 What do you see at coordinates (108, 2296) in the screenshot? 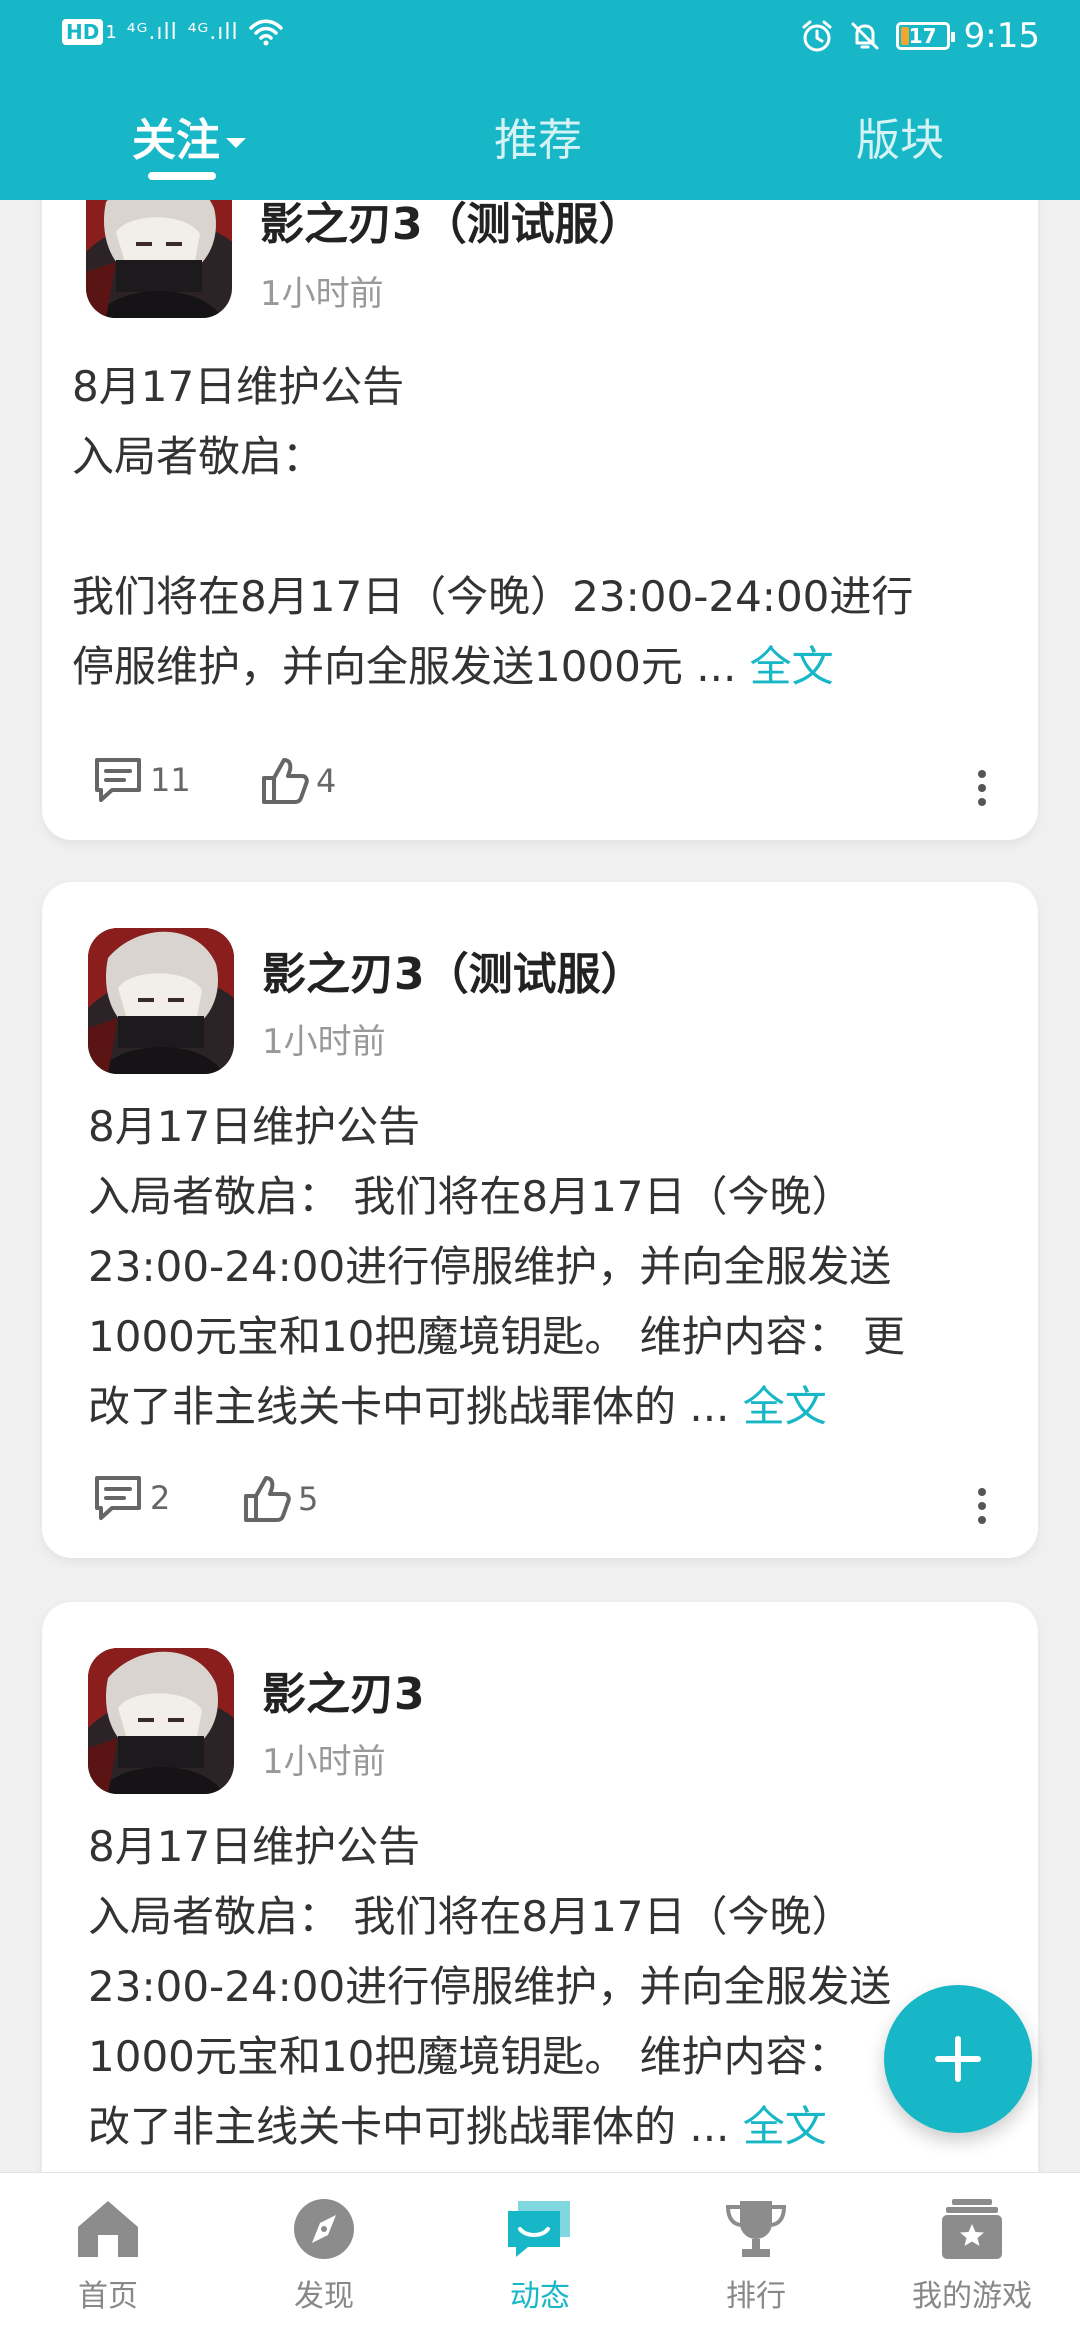
I see `nav-home-label: 首页` at bounding box center [108, 2296].